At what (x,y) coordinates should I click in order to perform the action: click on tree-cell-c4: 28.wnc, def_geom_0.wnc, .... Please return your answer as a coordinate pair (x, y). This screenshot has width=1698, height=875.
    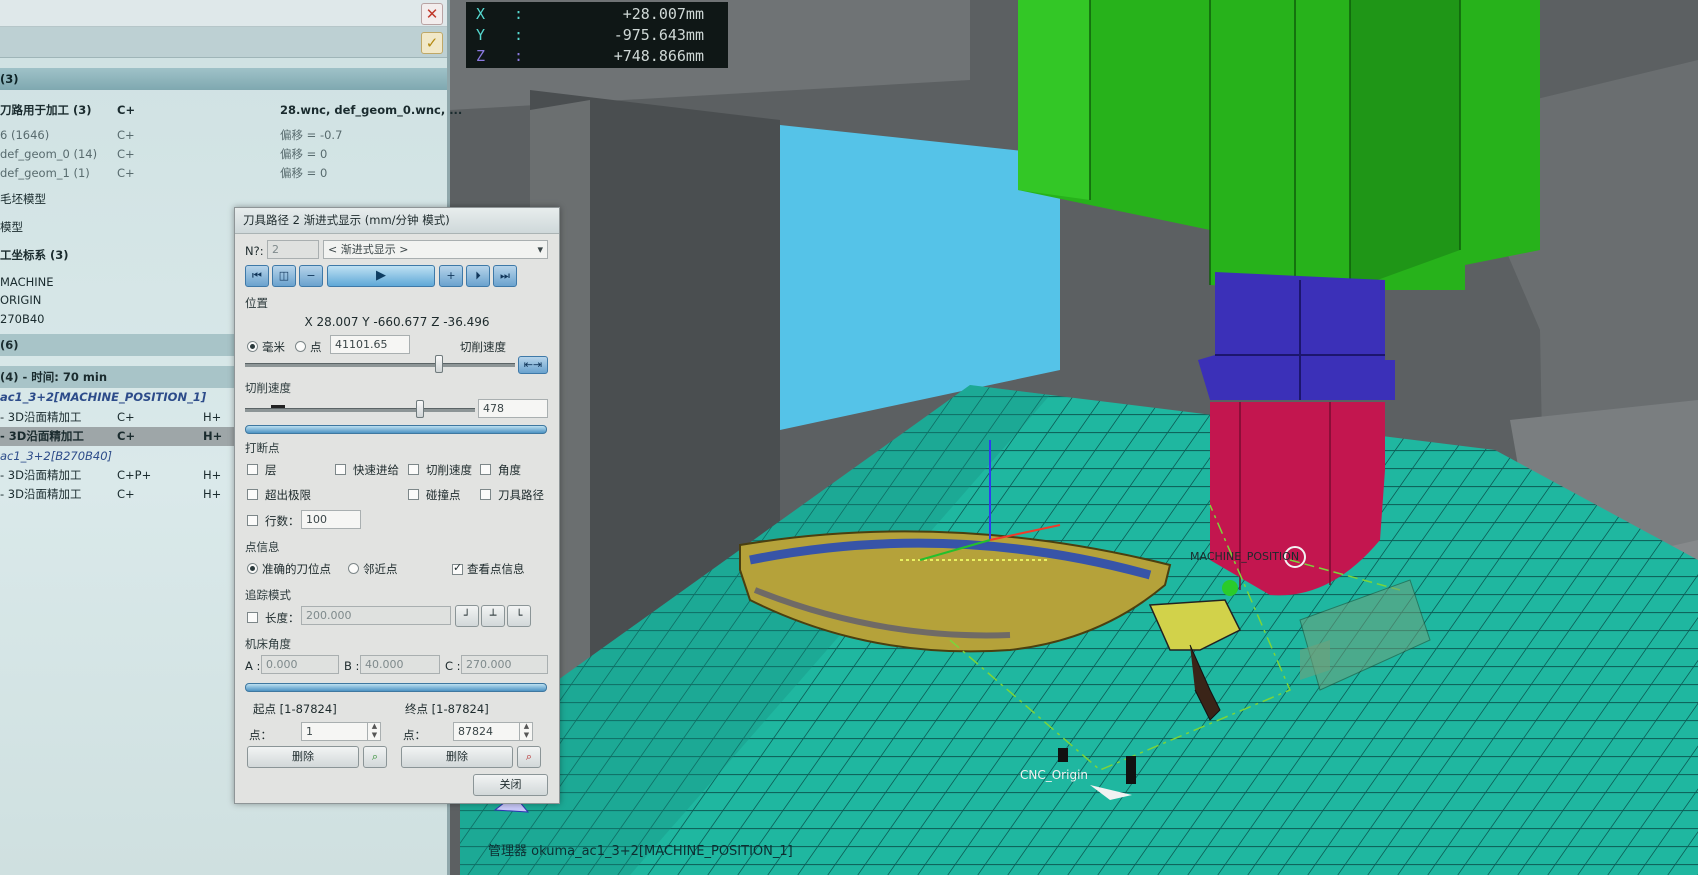
    Looking at the image, I should click on (371, 110).